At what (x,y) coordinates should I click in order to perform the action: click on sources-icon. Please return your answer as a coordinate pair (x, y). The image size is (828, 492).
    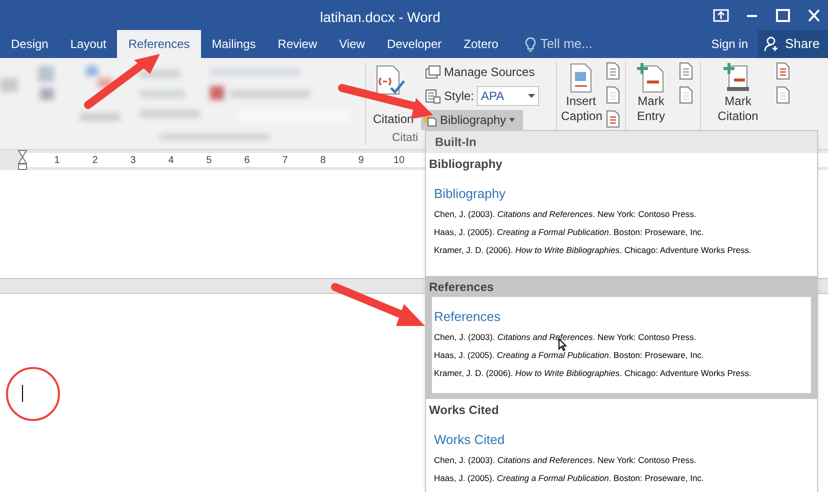
    Looking at the image, I should click on (433, 72).